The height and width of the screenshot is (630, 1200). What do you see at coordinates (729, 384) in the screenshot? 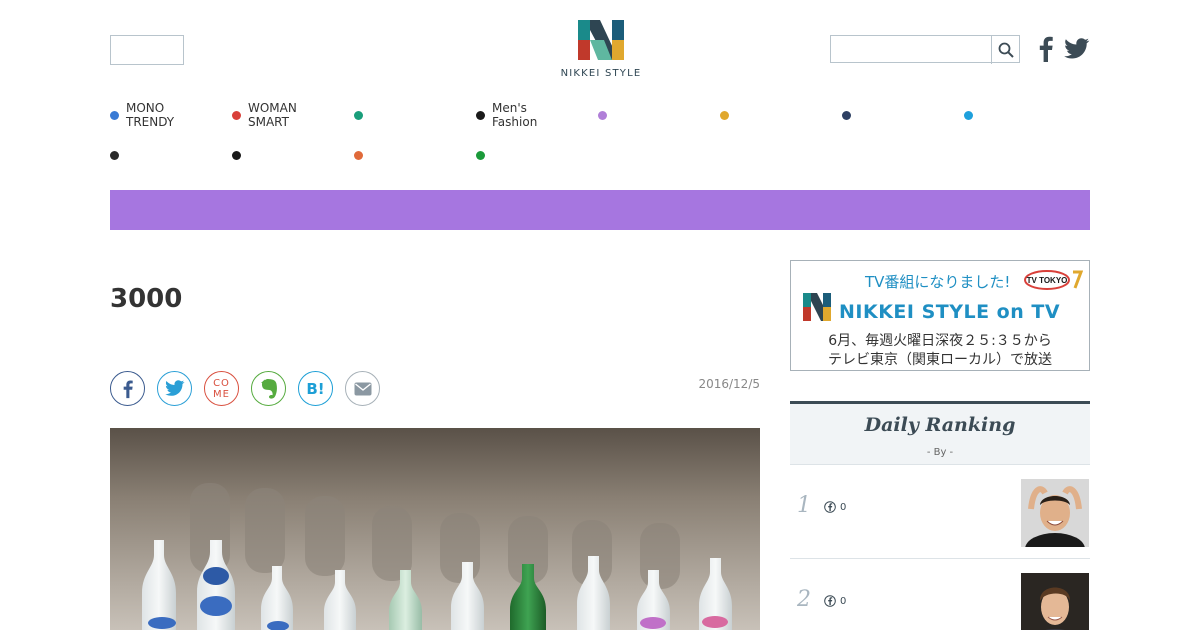
I see `article-date: 2016/12/5` at bounding box center [729, 384].